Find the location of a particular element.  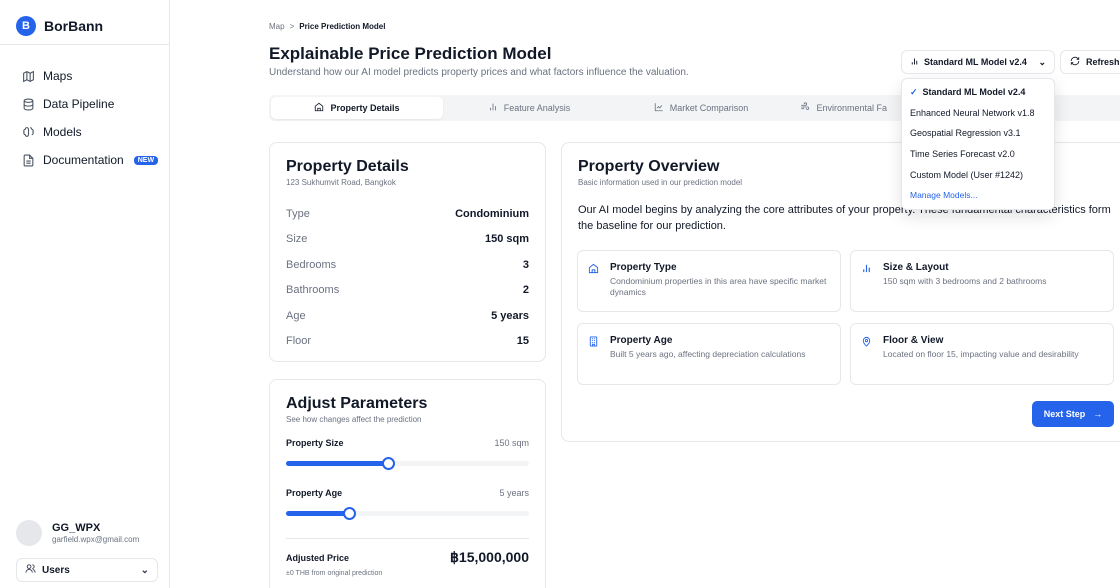

detail-row-bathrooms: Bathrooms 2 is located at coordinates (407, 291).